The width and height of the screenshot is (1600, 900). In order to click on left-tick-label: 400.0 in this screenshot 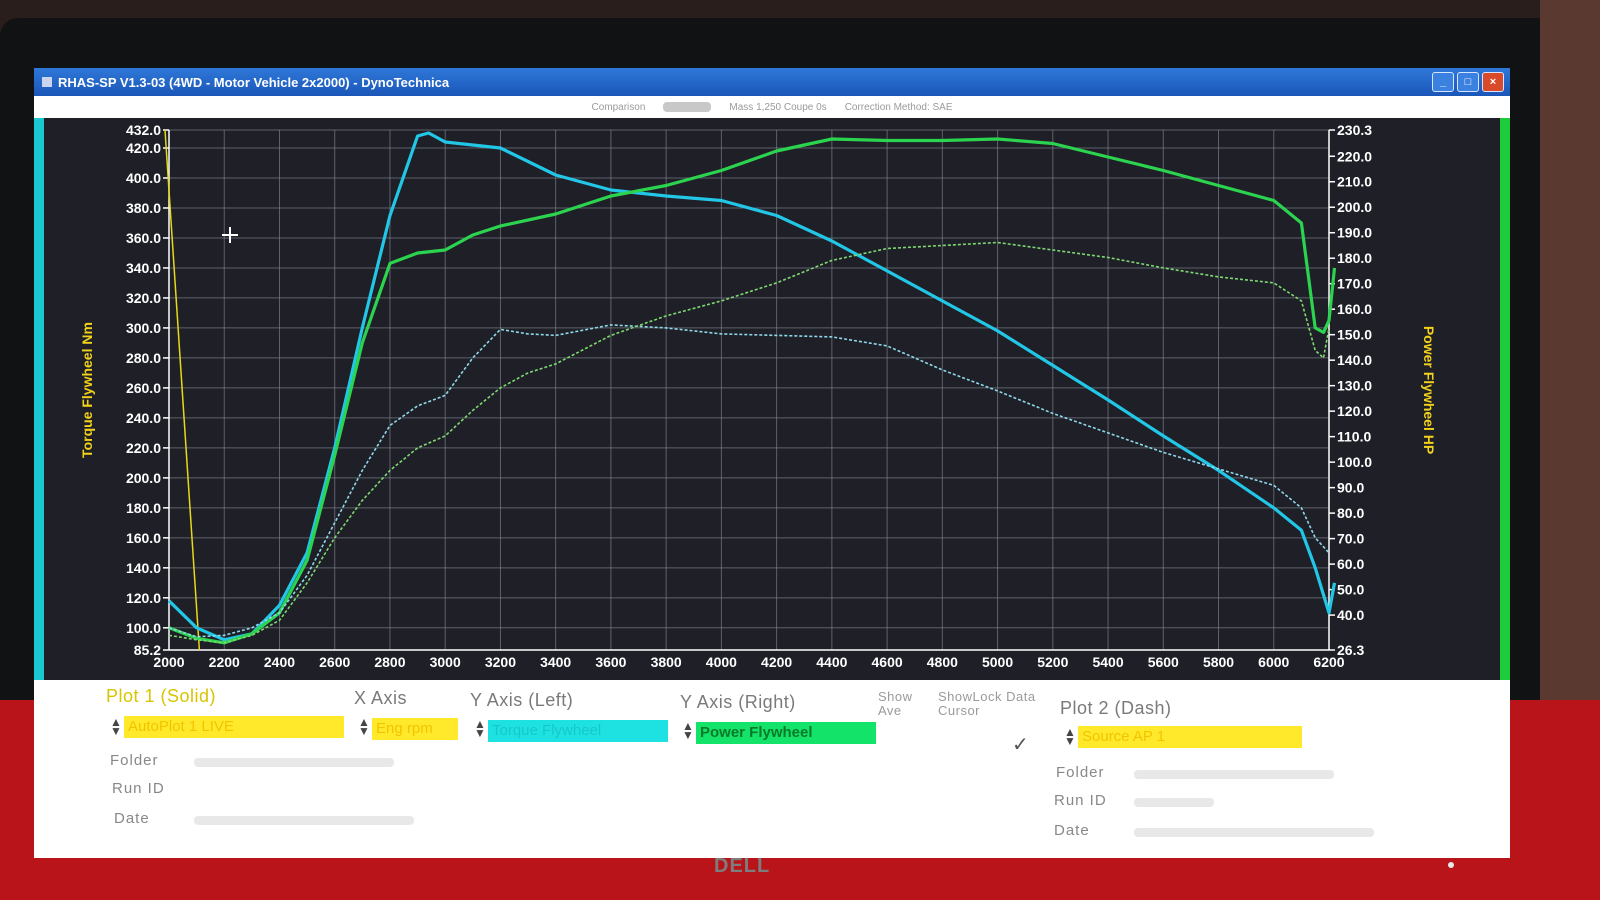, I will do `click(143, 178)`.